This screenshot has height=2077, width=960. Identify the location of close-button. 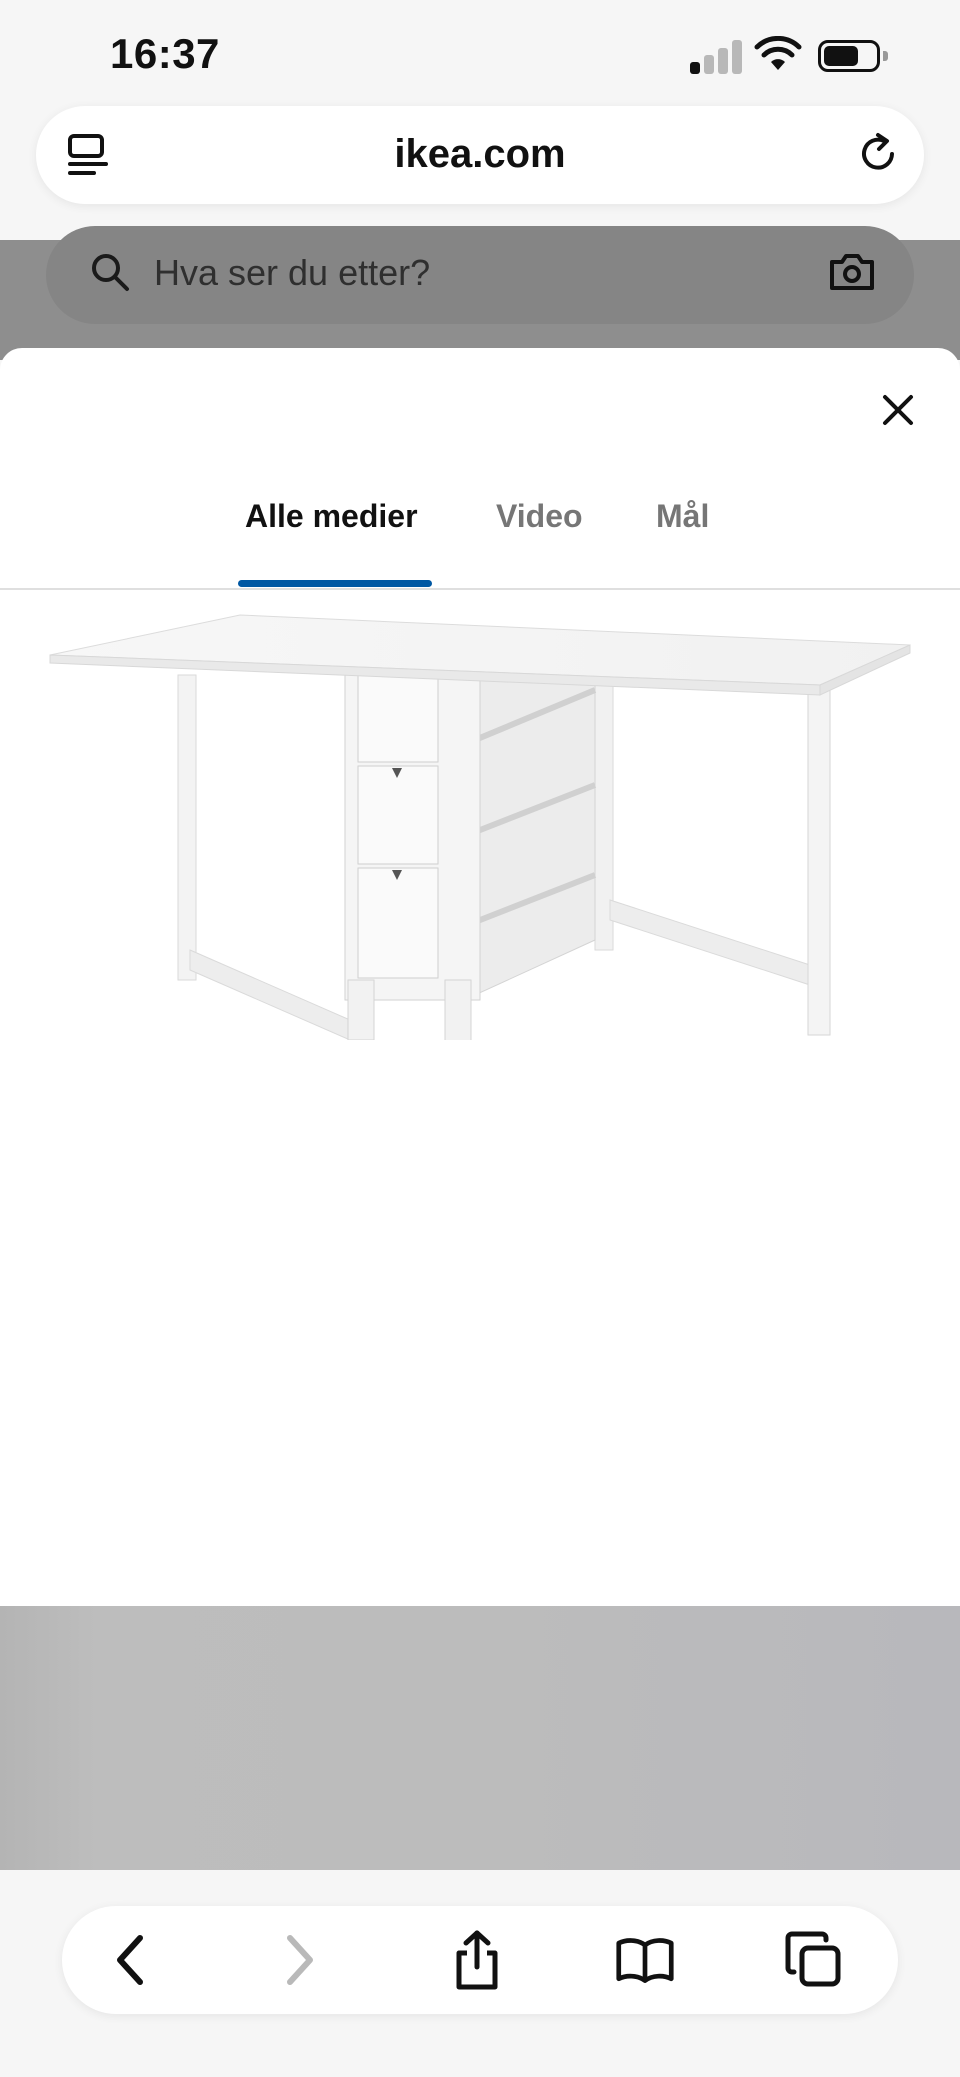
(898, 410).